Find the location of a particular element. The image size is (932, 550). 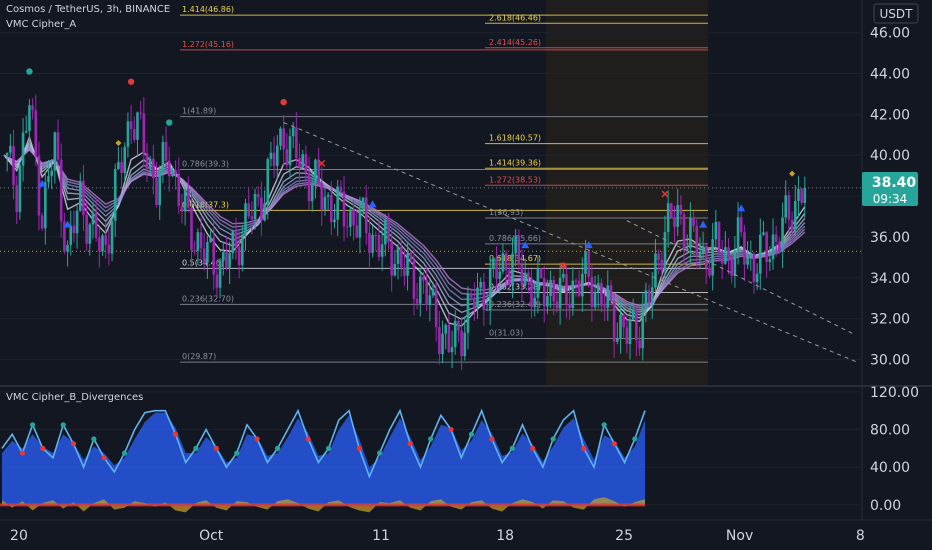

symbol-title: Cosmos / TetherUS, 3h, BINANCE is located at coordinates (88, 9).